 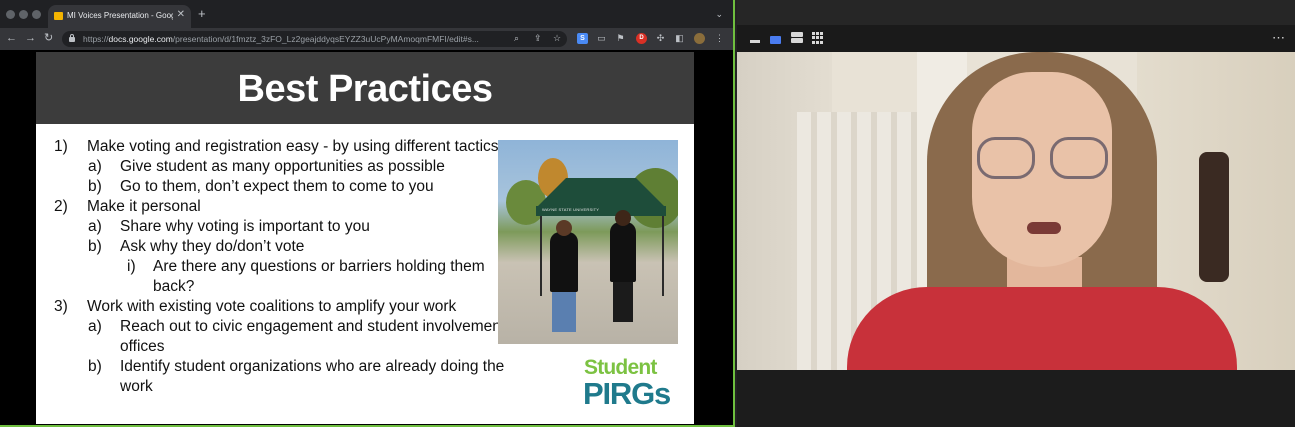 I want to click on logo-pirgs-text: PIRGs, so click(x=627, y=393).